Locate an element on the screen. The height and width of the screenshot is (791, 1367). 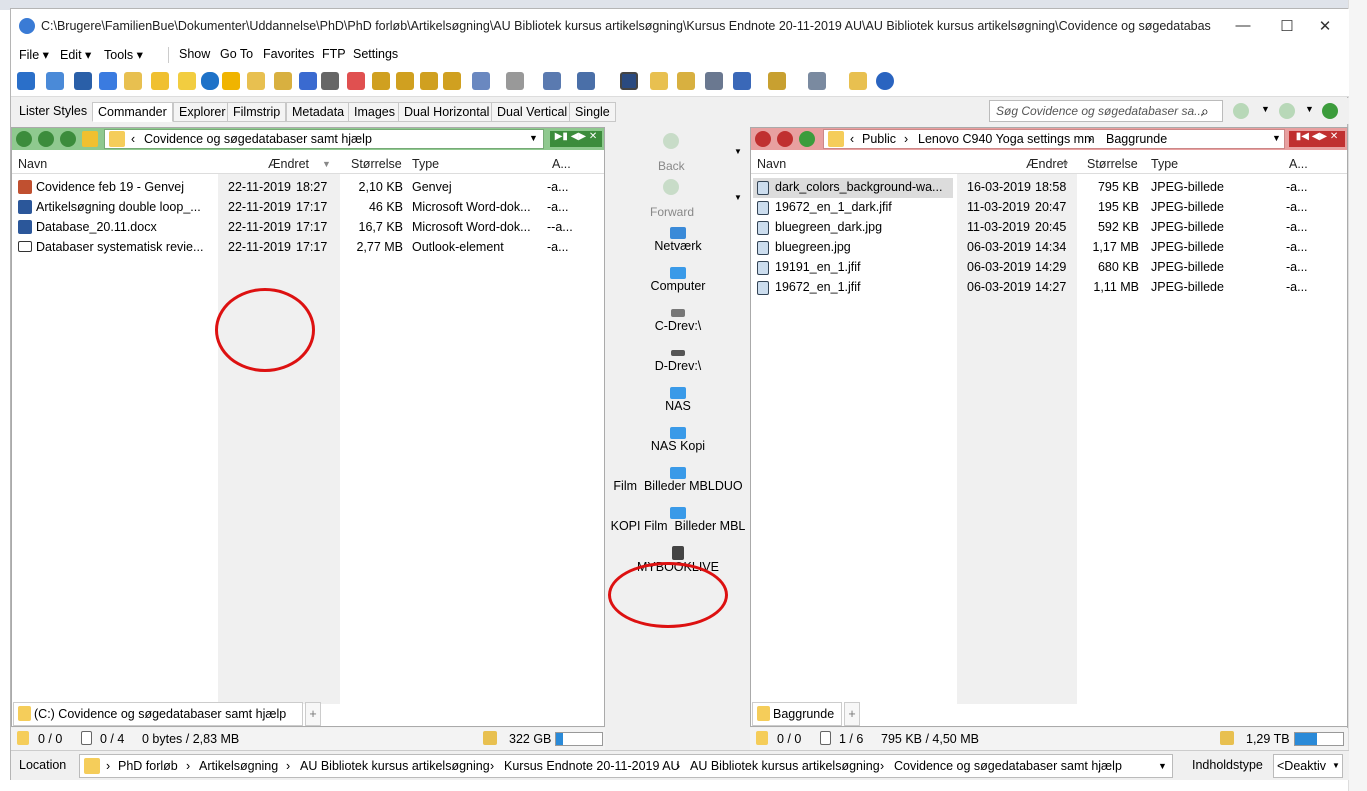
forward-label: Forward is located at coordinates (672, 212).